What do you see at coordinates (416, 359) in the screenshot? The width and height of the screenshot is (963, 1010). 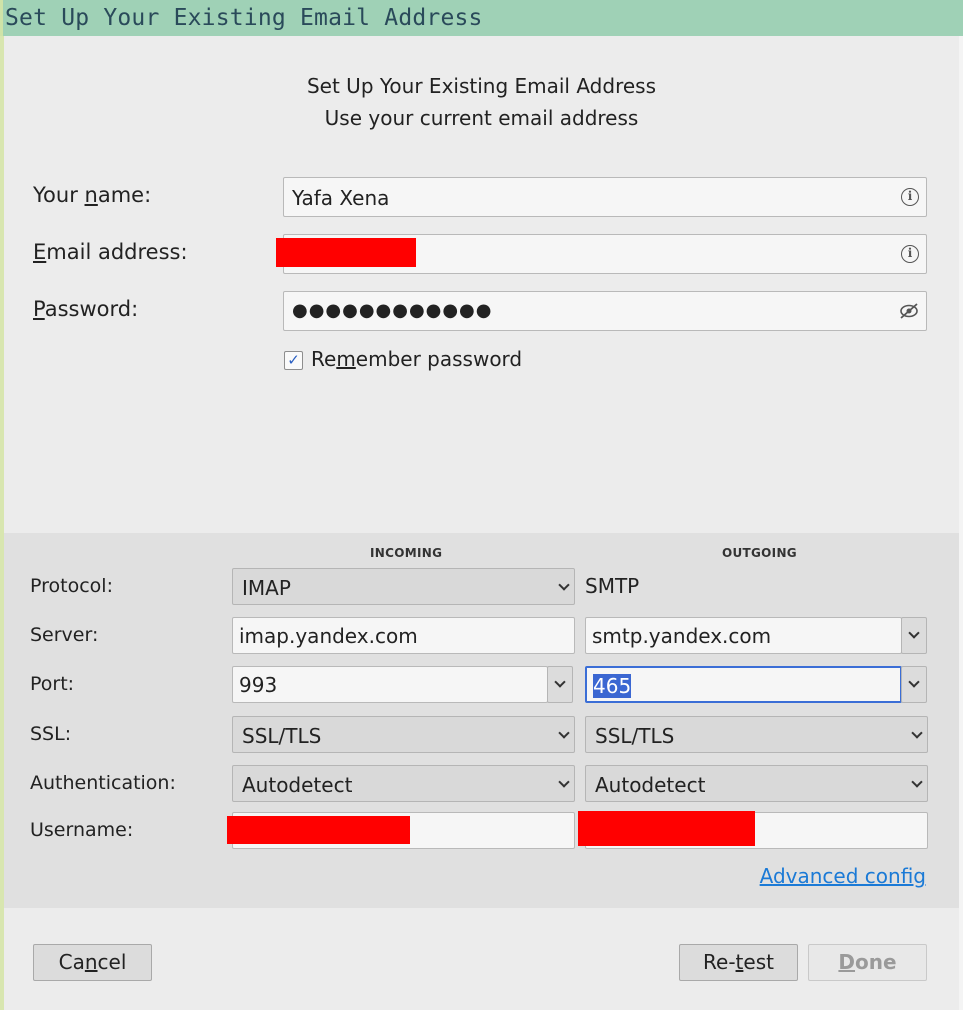 I see `remember-password-label: Remember password` at bounding box center [416, 359].